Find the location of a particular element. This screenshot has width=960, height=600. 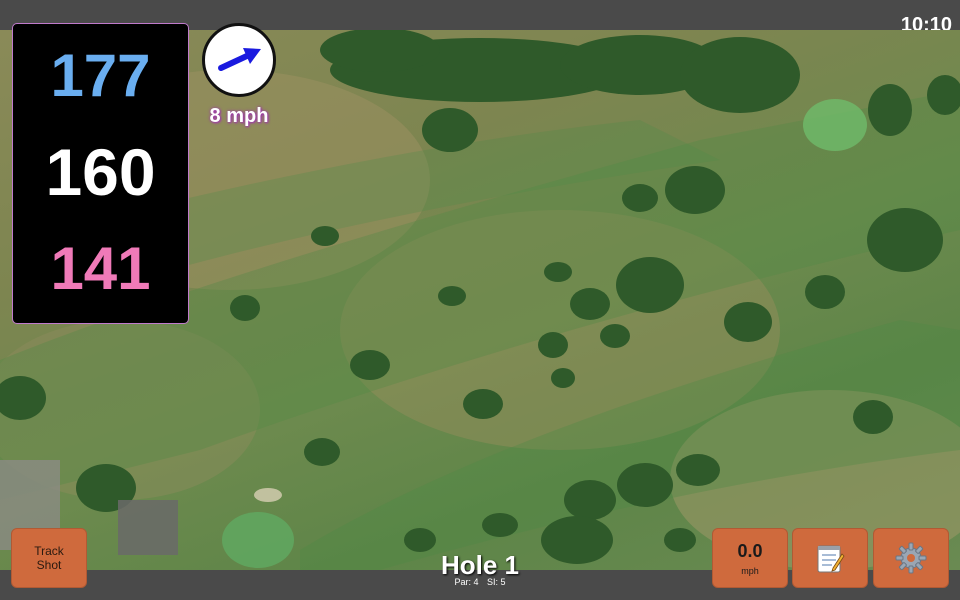

center-distance: 160 is located at coordinates (100, 172).